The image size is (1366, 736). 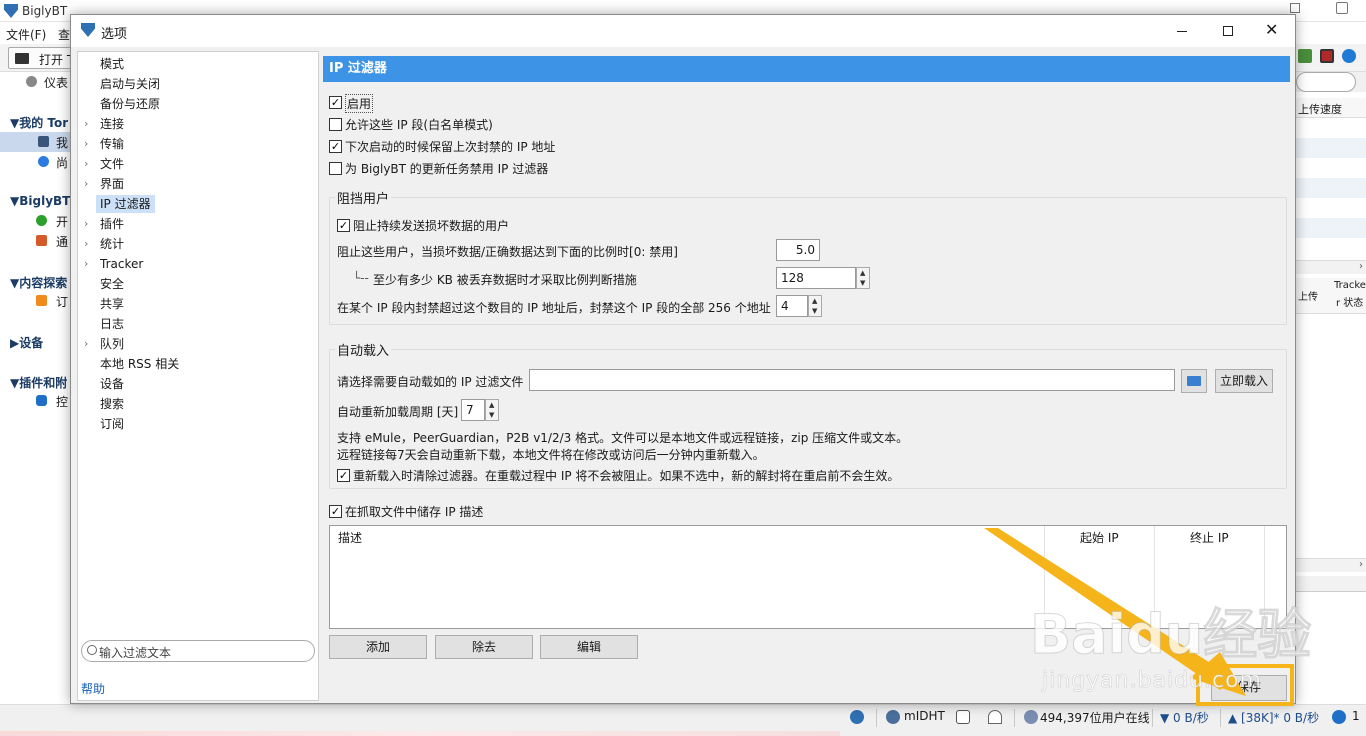 I want to click on tracker-status-column-header: r 状态, so click(x=1349, y=301).